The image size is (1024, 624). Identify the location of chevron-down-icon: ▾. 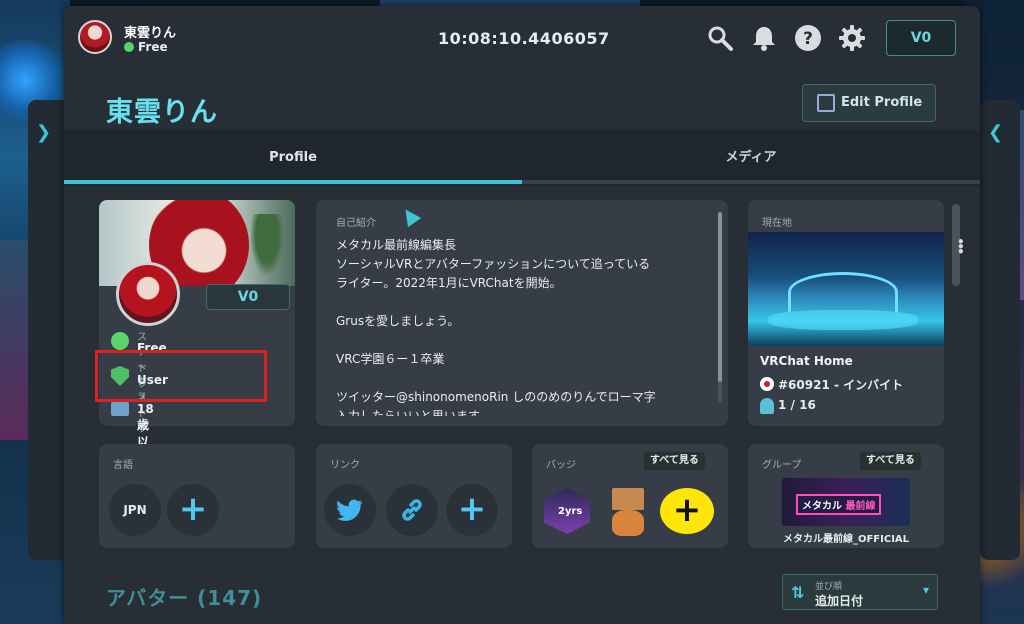
(925, 590).